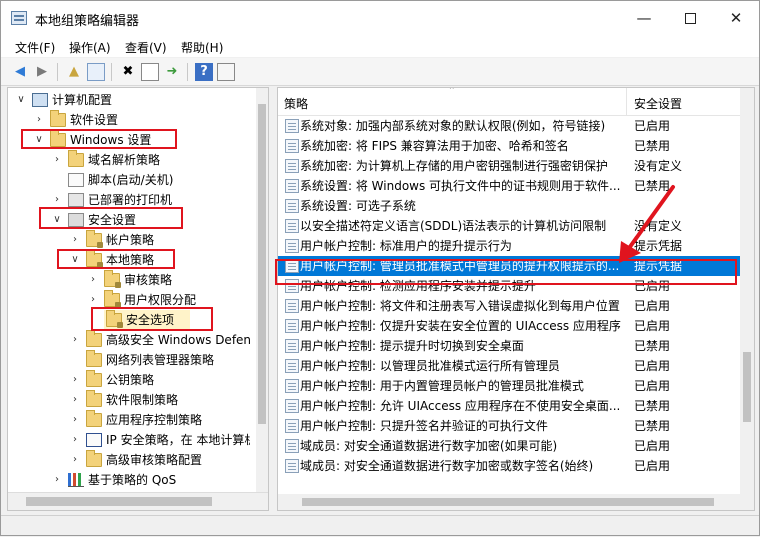  I want to click on annotation-arrow, so click(647, 224).